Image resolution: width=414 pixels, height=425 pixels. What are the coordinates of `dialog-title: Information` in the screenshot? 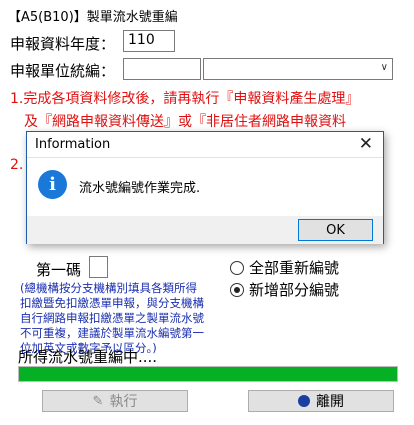 It's located at (73, 144).